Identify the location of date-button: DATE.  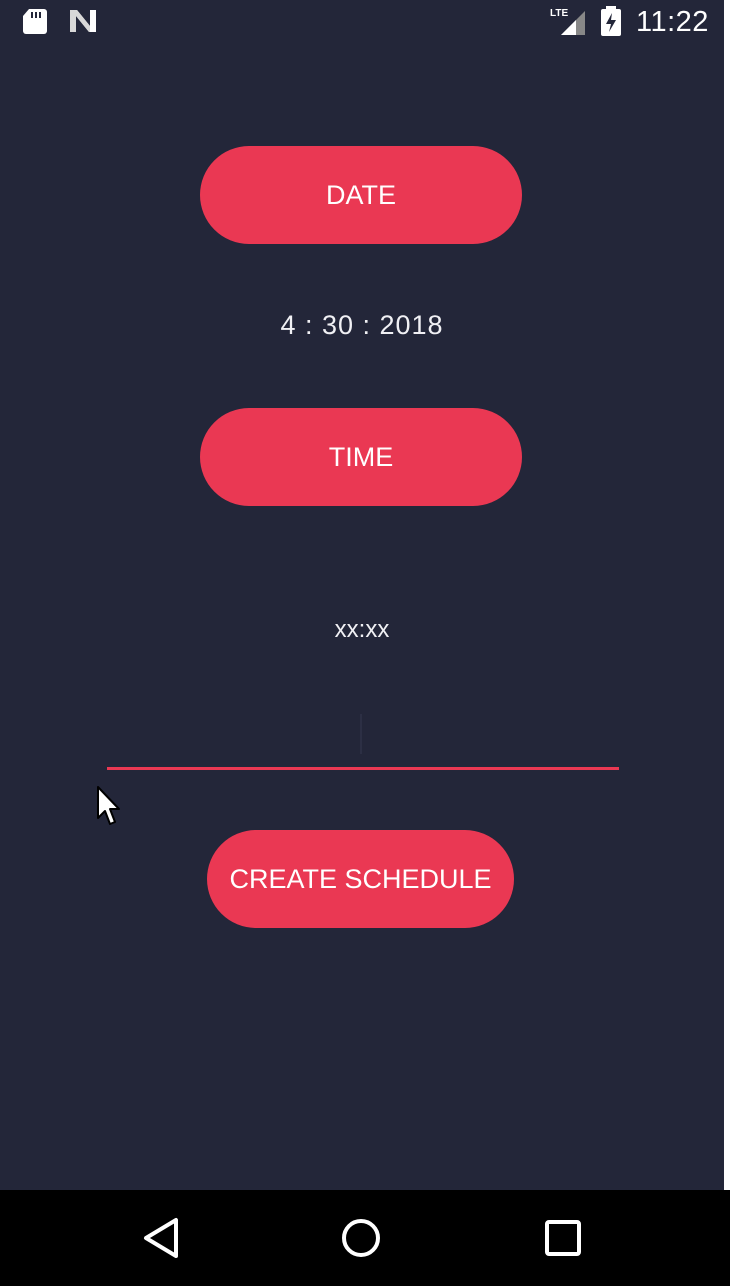
(361, 195).